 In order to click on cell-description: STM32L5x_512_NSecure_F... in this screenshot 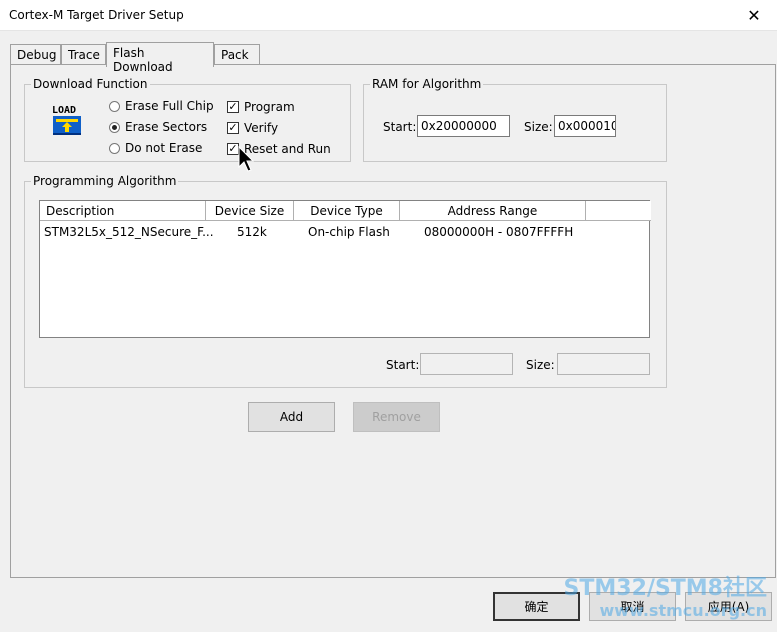, I will do `click(129, 232)`.